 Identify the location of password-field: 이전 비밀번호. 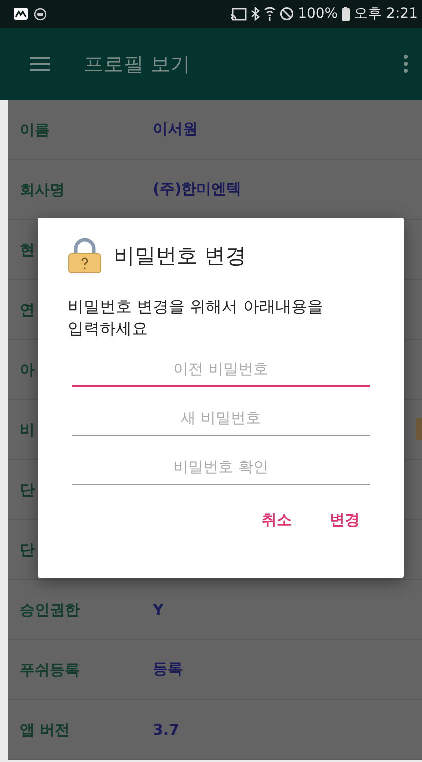
(221, 369).